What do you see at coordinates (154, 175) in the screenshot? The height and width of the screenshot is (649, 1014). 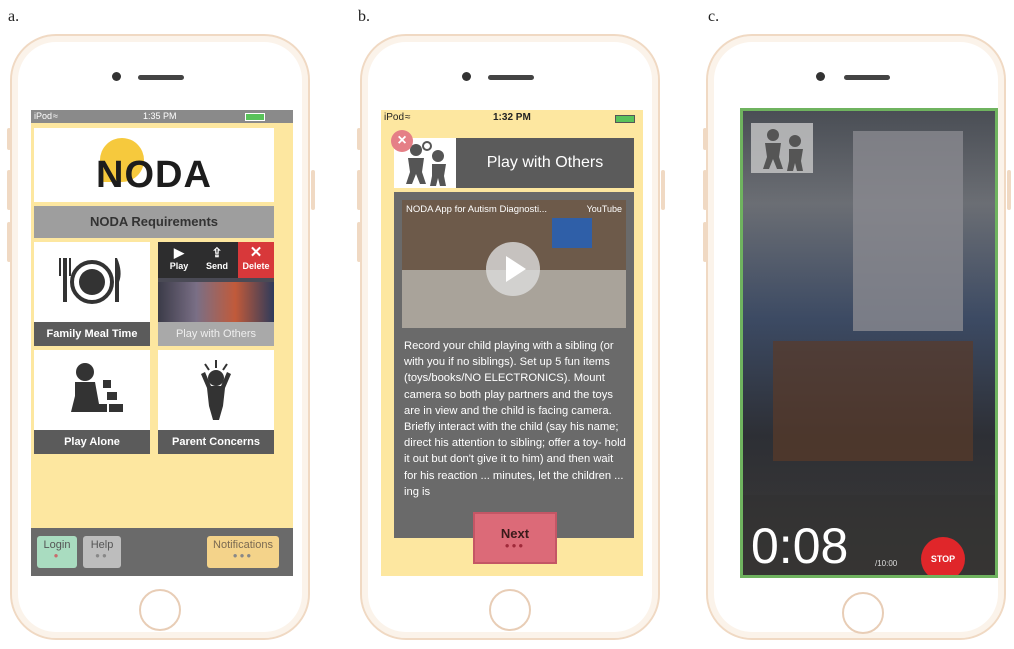 I see `app-logo: NODA` at bounding box center [154, 175].